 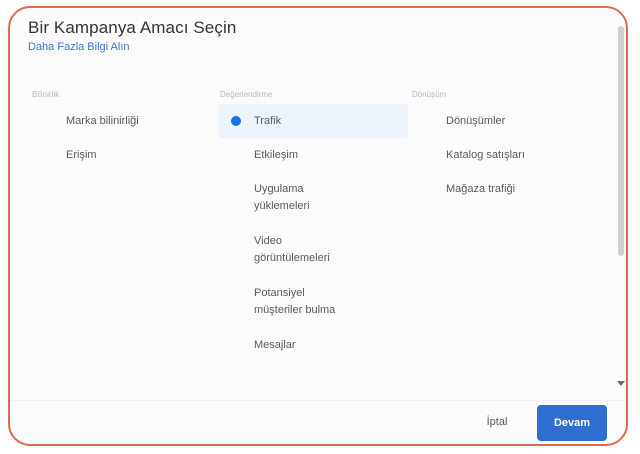 I want to click on column-header-consideration: Değerlendirme, so click(x=246, y=94).